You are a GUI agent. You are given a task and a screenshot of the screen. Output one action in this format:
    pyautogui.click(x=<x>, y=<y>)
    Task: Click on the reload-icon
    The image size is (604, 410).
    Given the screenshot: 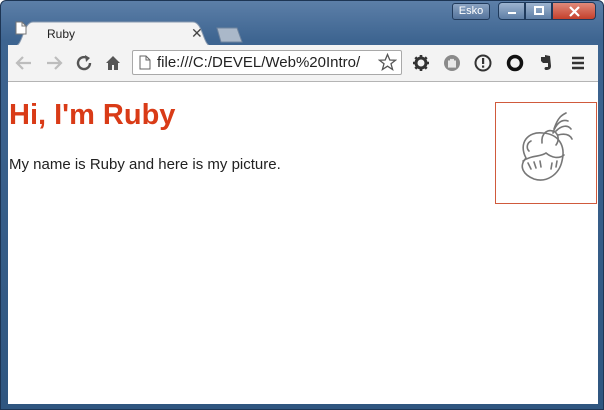 What is the action you would take?
    pyautogui.click(x=84, y=63)
    